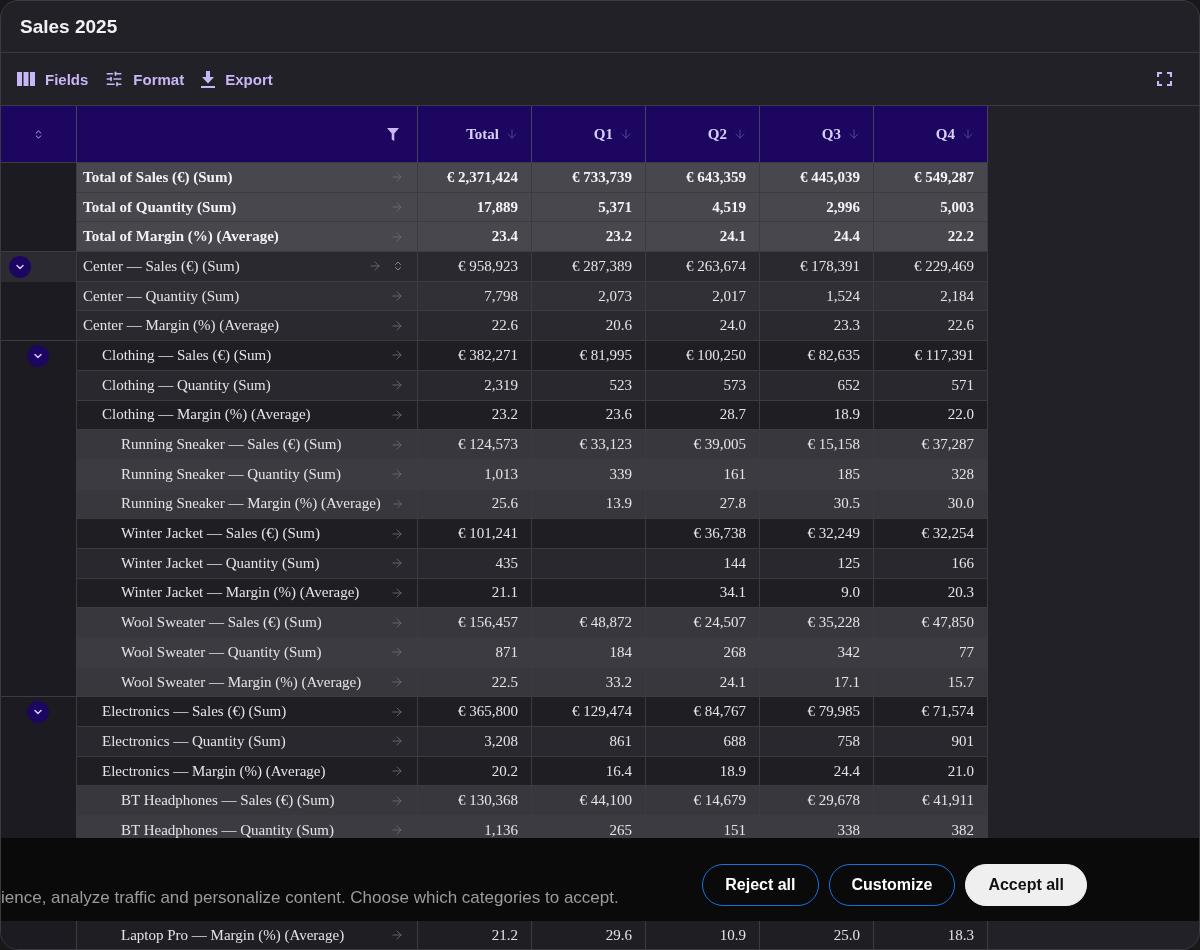 The height and width of the screenshot is (950, 1200). I want to click on row-header-cell: Running Sneaker — Margin (%) (Average), so click(247, 504).